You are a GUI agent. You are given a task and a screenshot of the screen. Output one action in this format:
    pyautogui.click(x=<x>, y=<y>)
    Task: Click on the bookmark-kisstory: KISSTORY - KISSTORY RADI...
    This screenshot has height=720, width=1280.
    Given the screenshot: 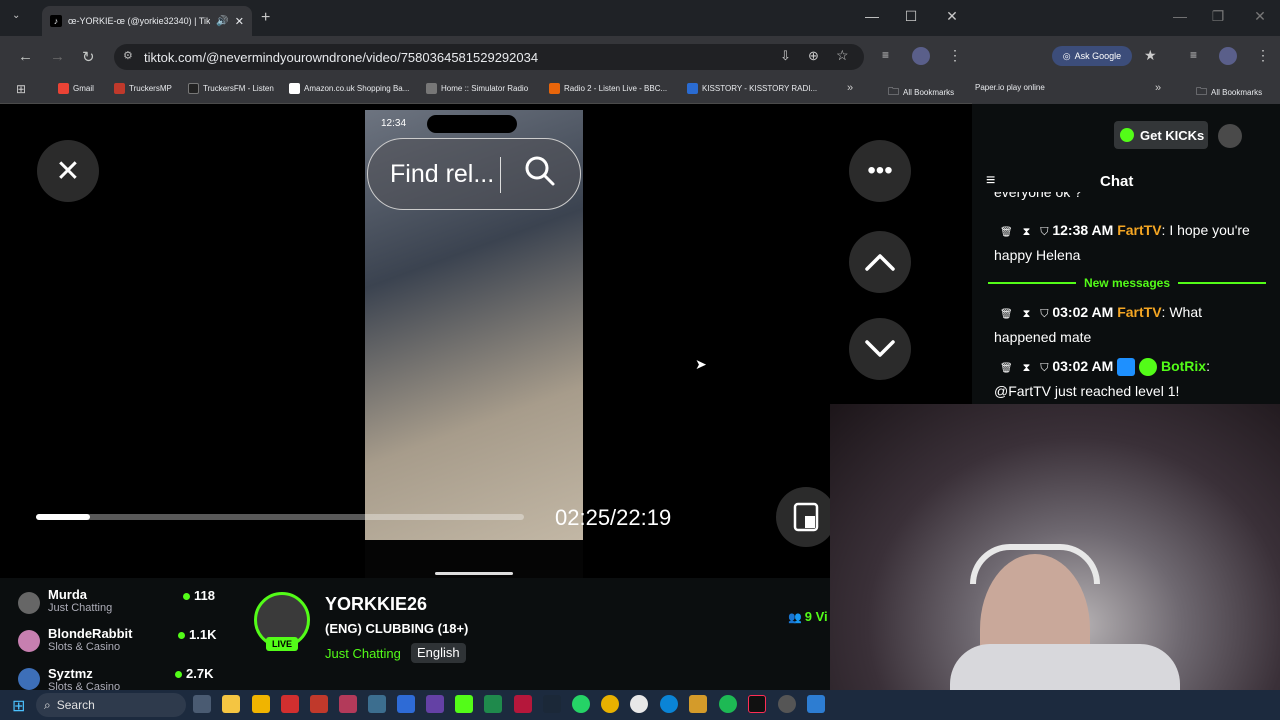 What is the action you would take?
    pyautogui.click(x=752, y=88)
    